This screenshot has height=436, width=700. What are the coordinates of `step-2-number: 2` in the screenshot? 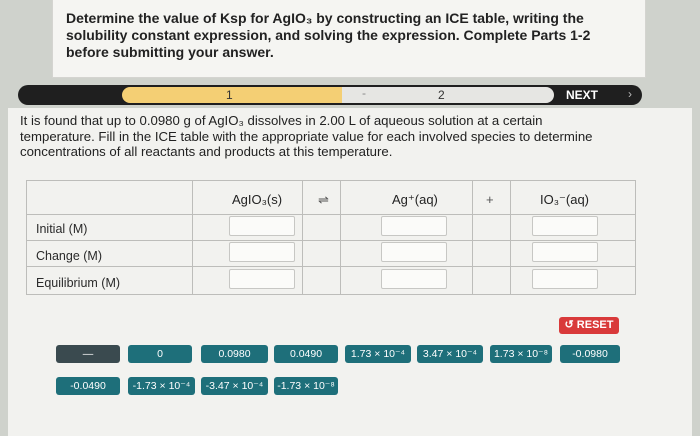 It's located at (441, 95).